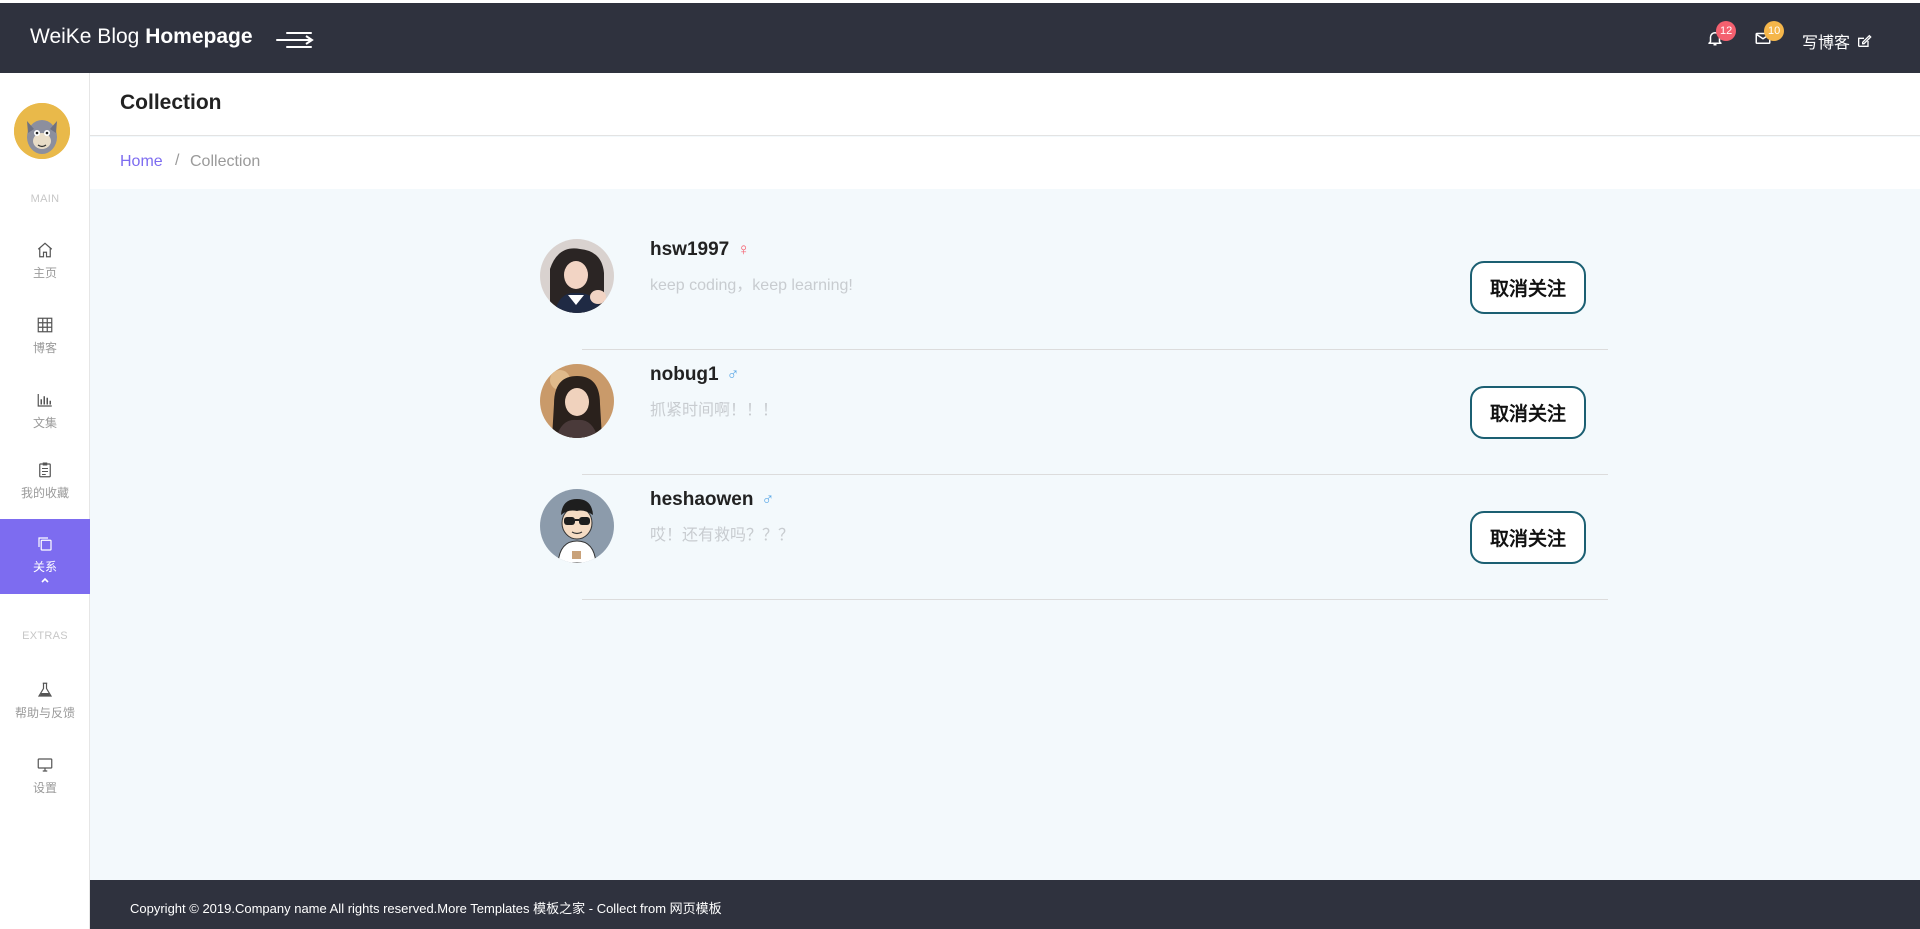  Describe the element at coordinates (45, 470) in the screenshot. I see `clipboard-icon` at that location.